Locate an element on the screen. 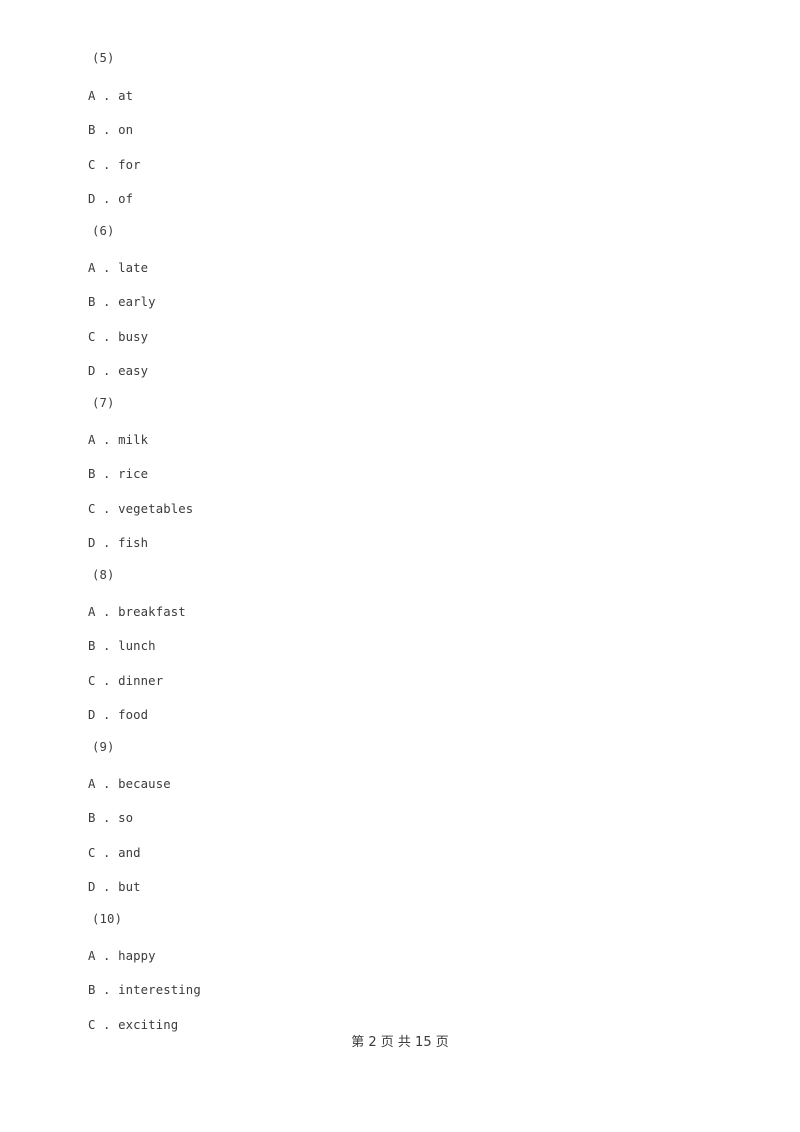 The width and height of the screenshot is (800, 1132). answer-option-line: A . at is located at coordinates (111, 96).